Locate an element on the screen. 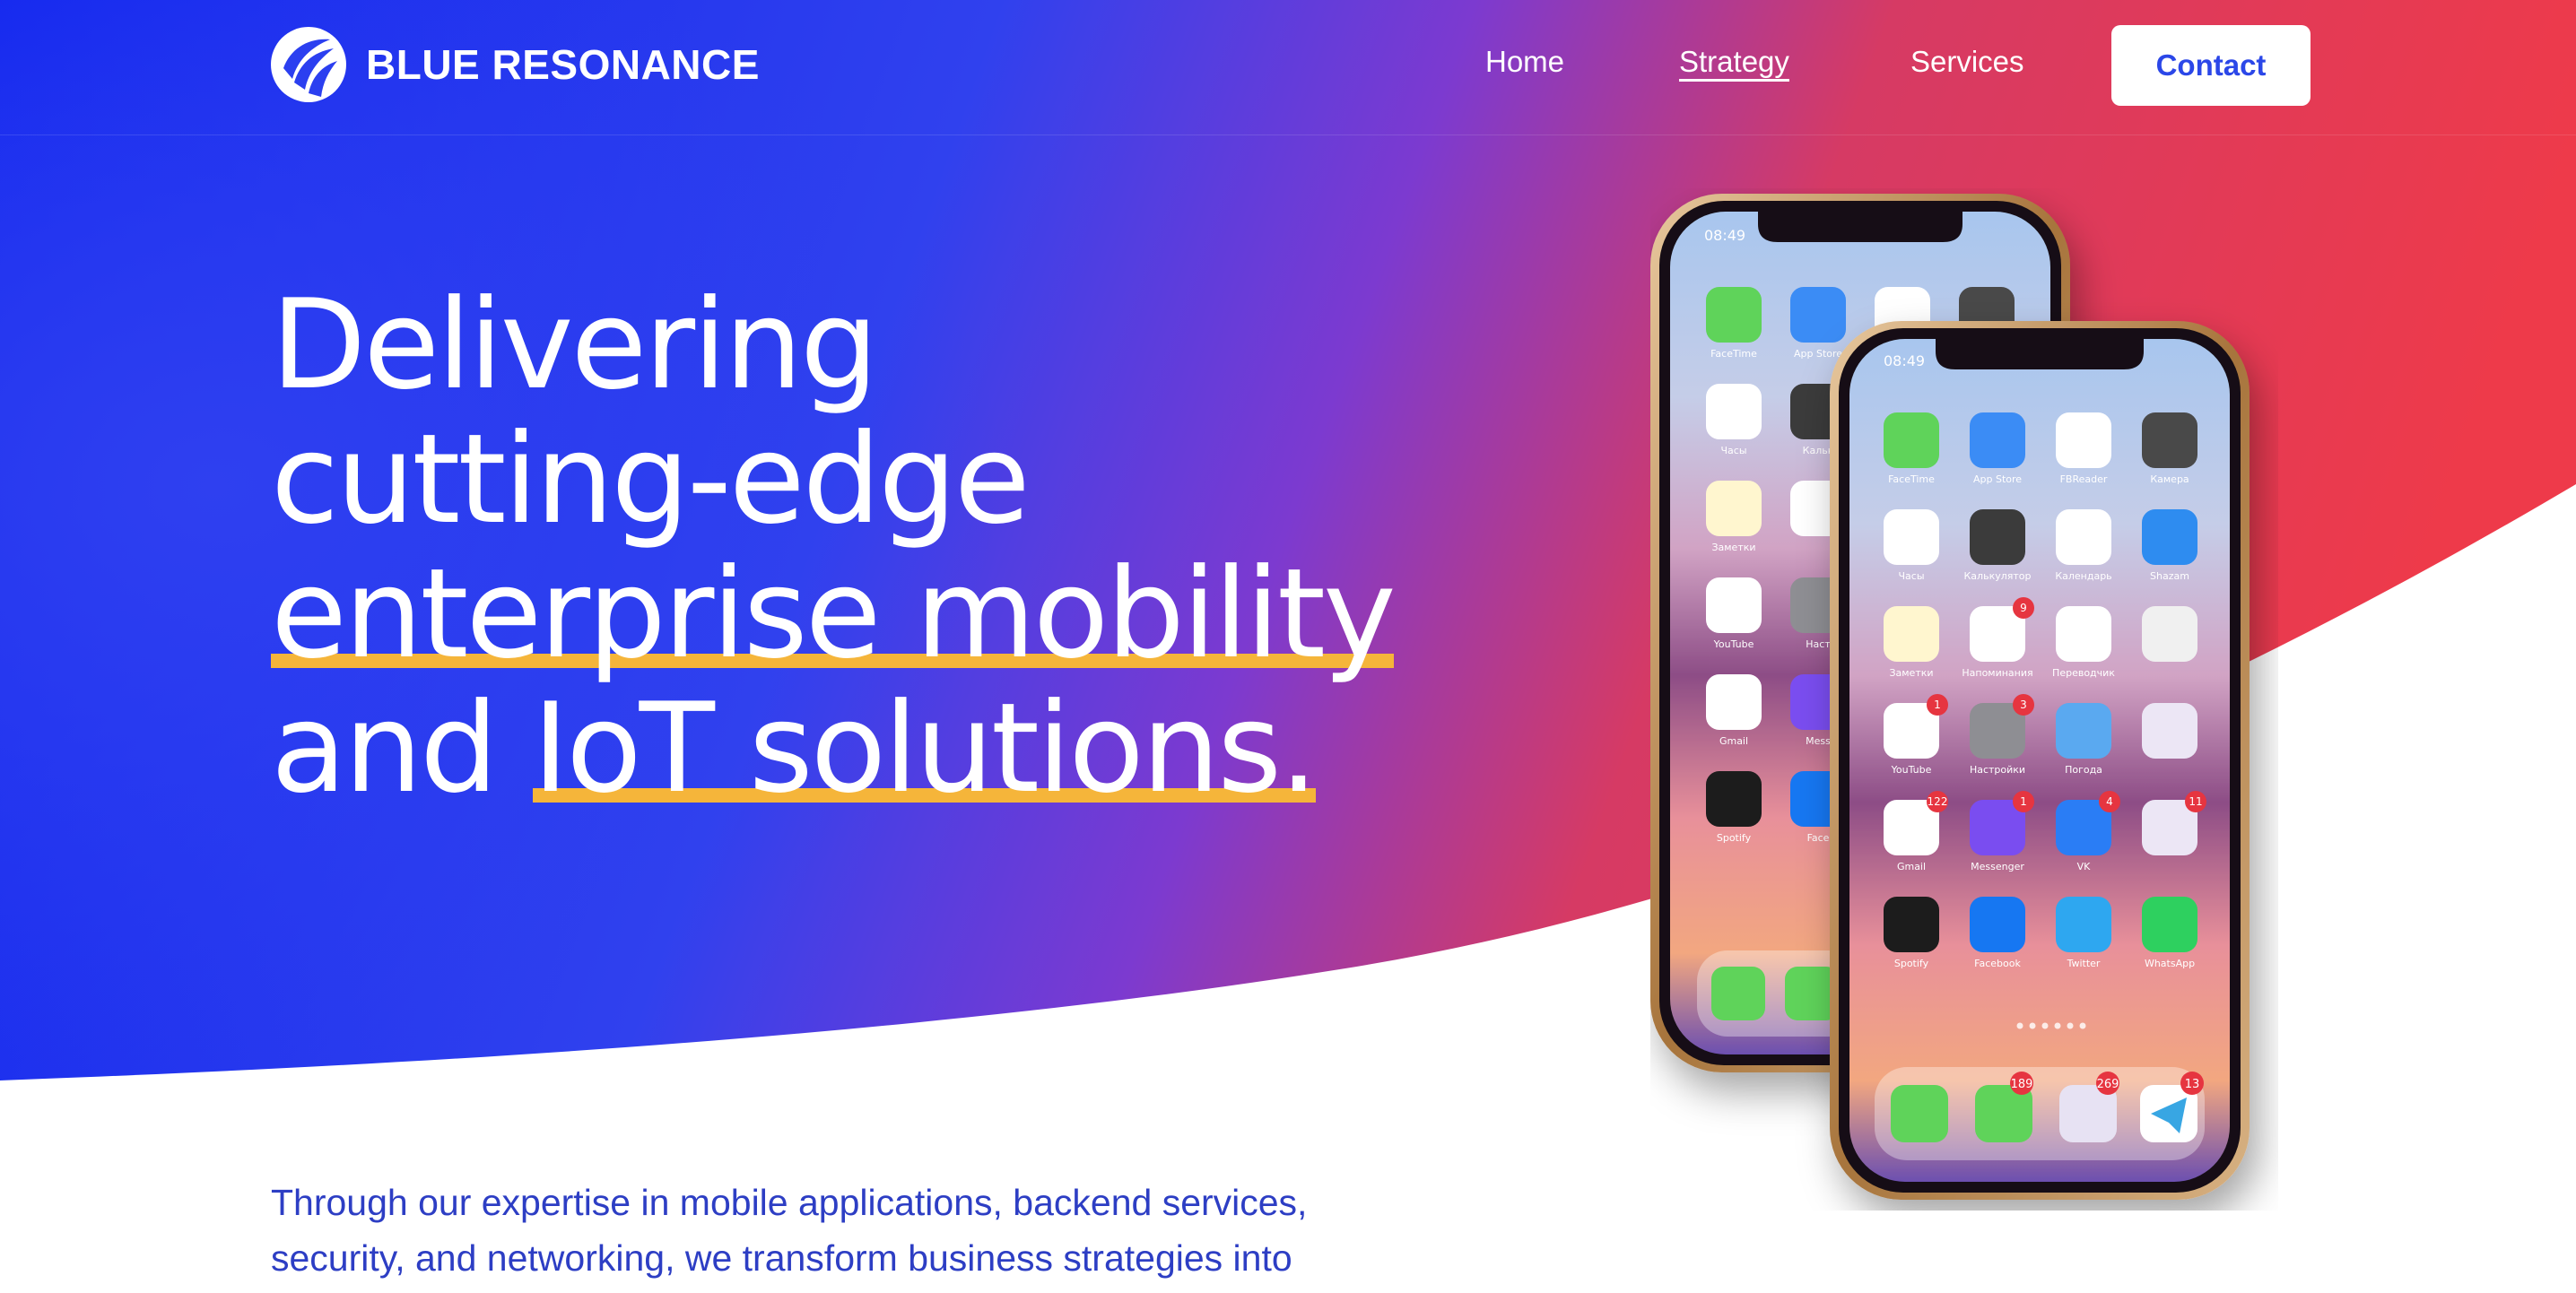 This screenshot has width=2576, height=1293. front-app-label: YouTube is located at coordinates (1911, 770).